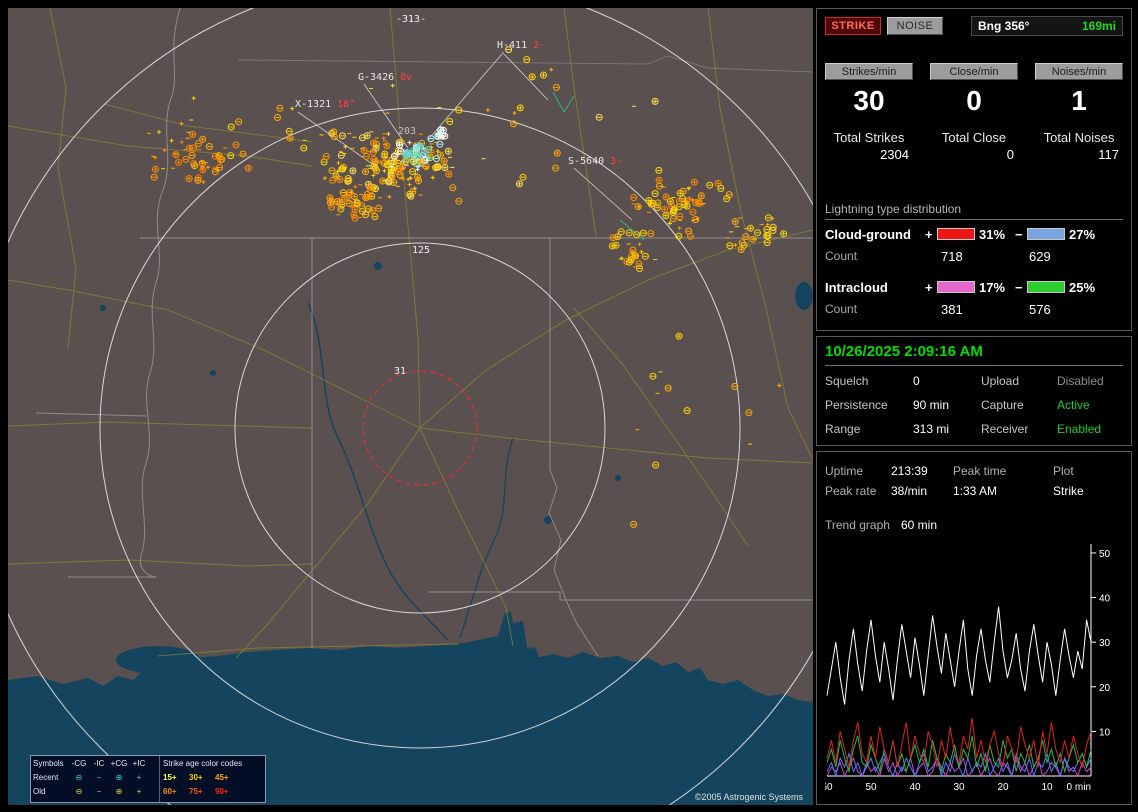  What do you see at coordinates (869, 137) in the screenshot?
I see `total-strikes-label: Total Strikes` at bounding box center [869, 137].